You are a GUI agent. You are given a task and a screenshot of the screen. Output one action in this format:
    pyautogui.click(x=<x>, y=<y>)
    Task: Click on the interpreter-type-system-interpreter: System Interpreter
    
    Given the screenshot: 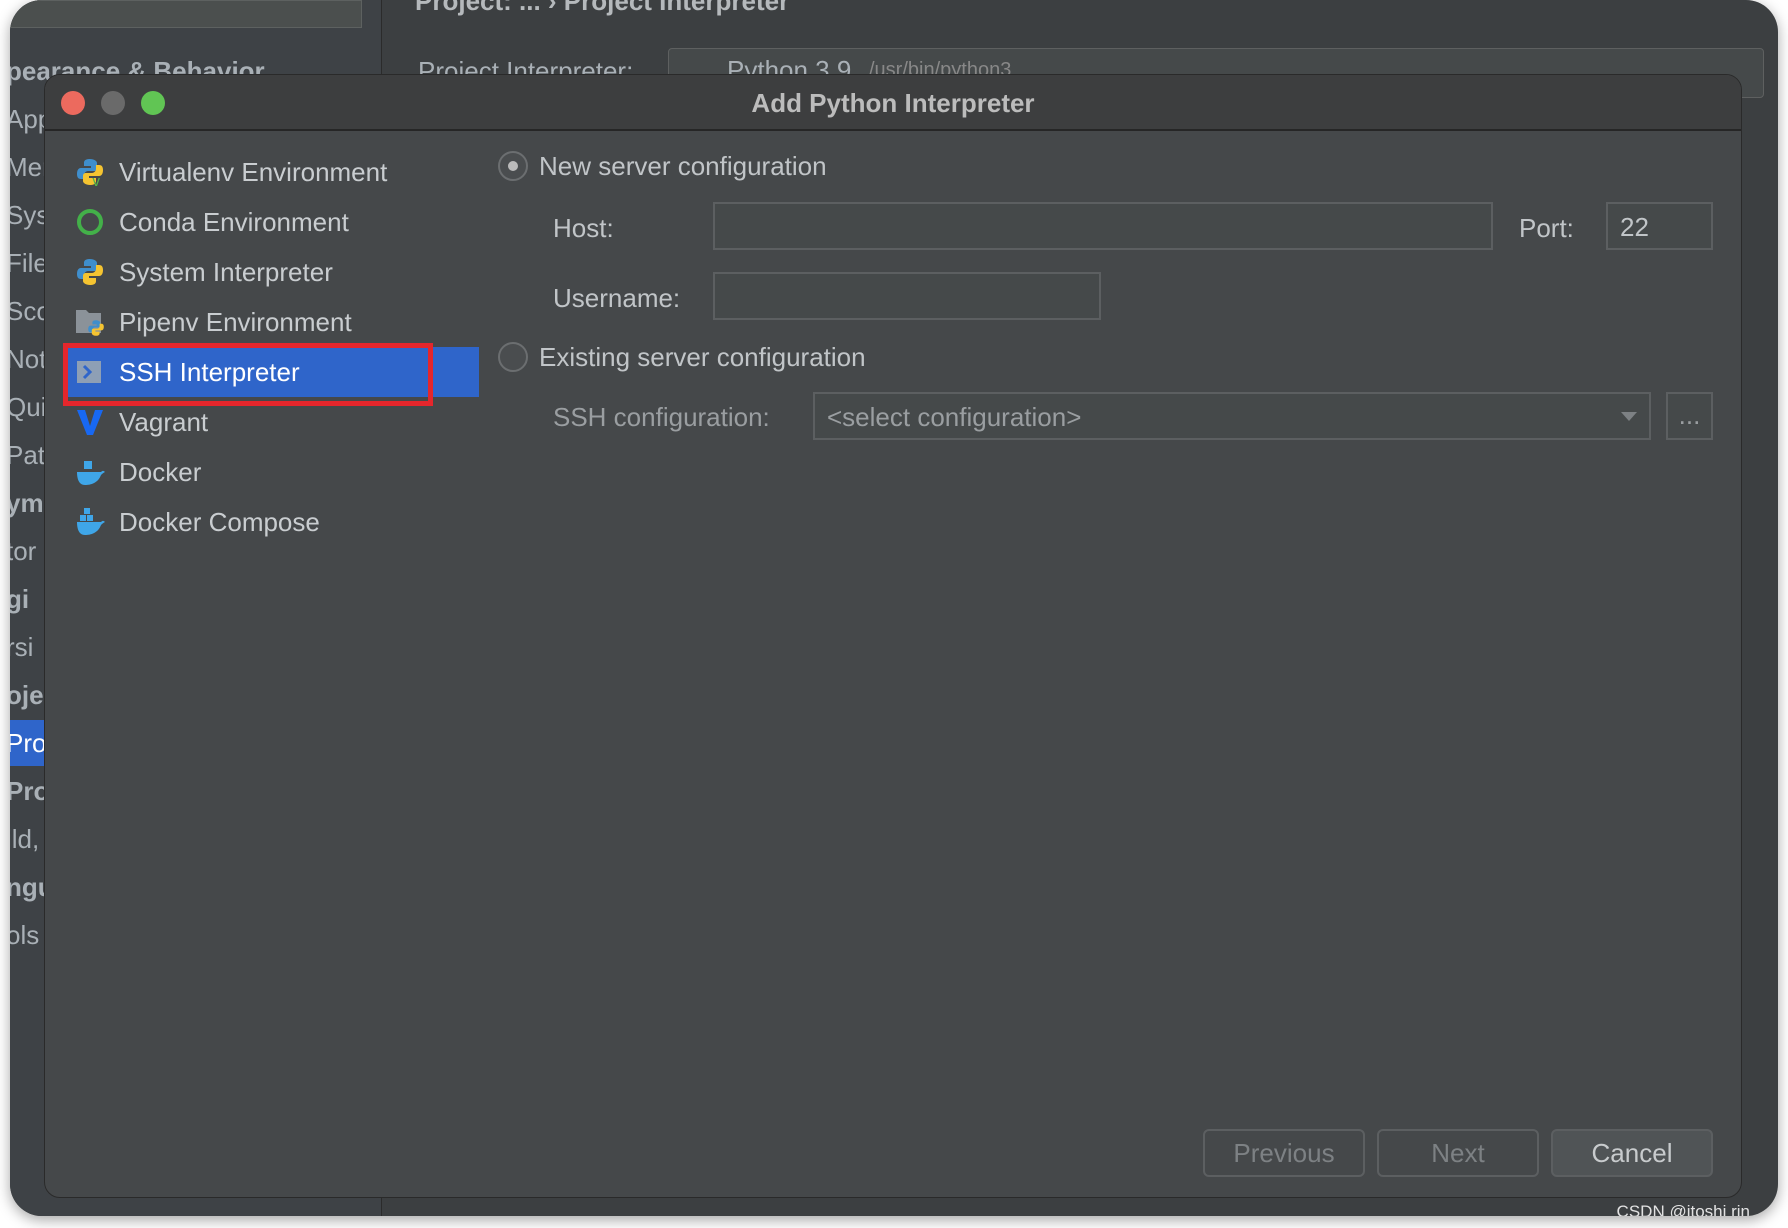 What is the action you would take?
    pyautogui.click(x=273, y=272)
    